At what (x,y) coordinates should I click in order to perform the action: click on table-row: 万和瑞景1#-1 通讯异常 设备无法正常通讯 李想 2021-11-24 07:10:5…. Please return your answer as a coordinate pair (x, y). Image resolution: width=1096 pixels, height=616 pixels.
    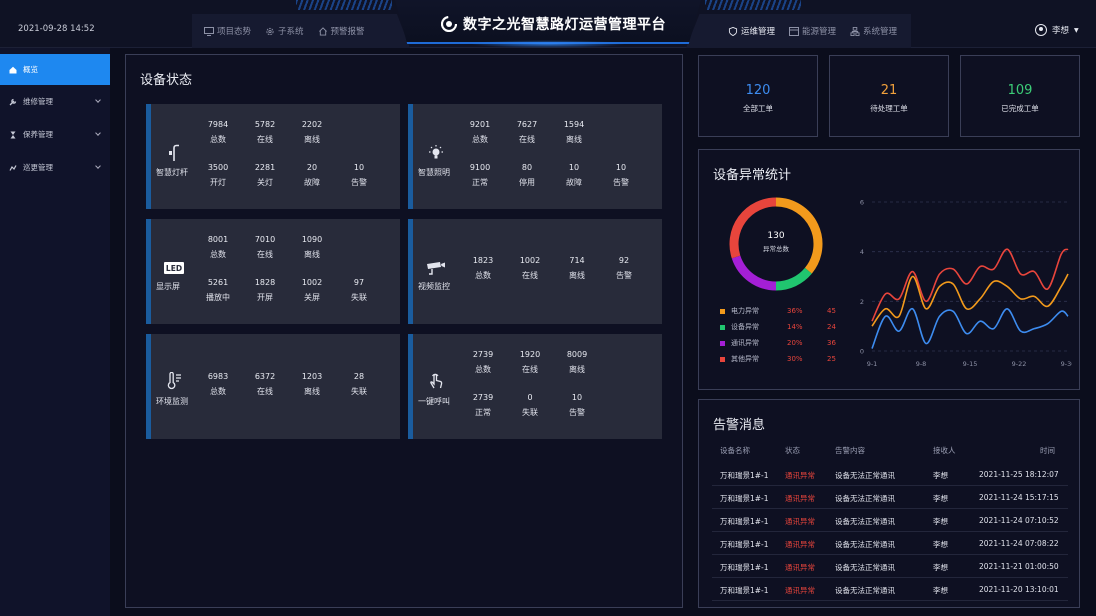
    Looking at the image, I should click on (890, 520).